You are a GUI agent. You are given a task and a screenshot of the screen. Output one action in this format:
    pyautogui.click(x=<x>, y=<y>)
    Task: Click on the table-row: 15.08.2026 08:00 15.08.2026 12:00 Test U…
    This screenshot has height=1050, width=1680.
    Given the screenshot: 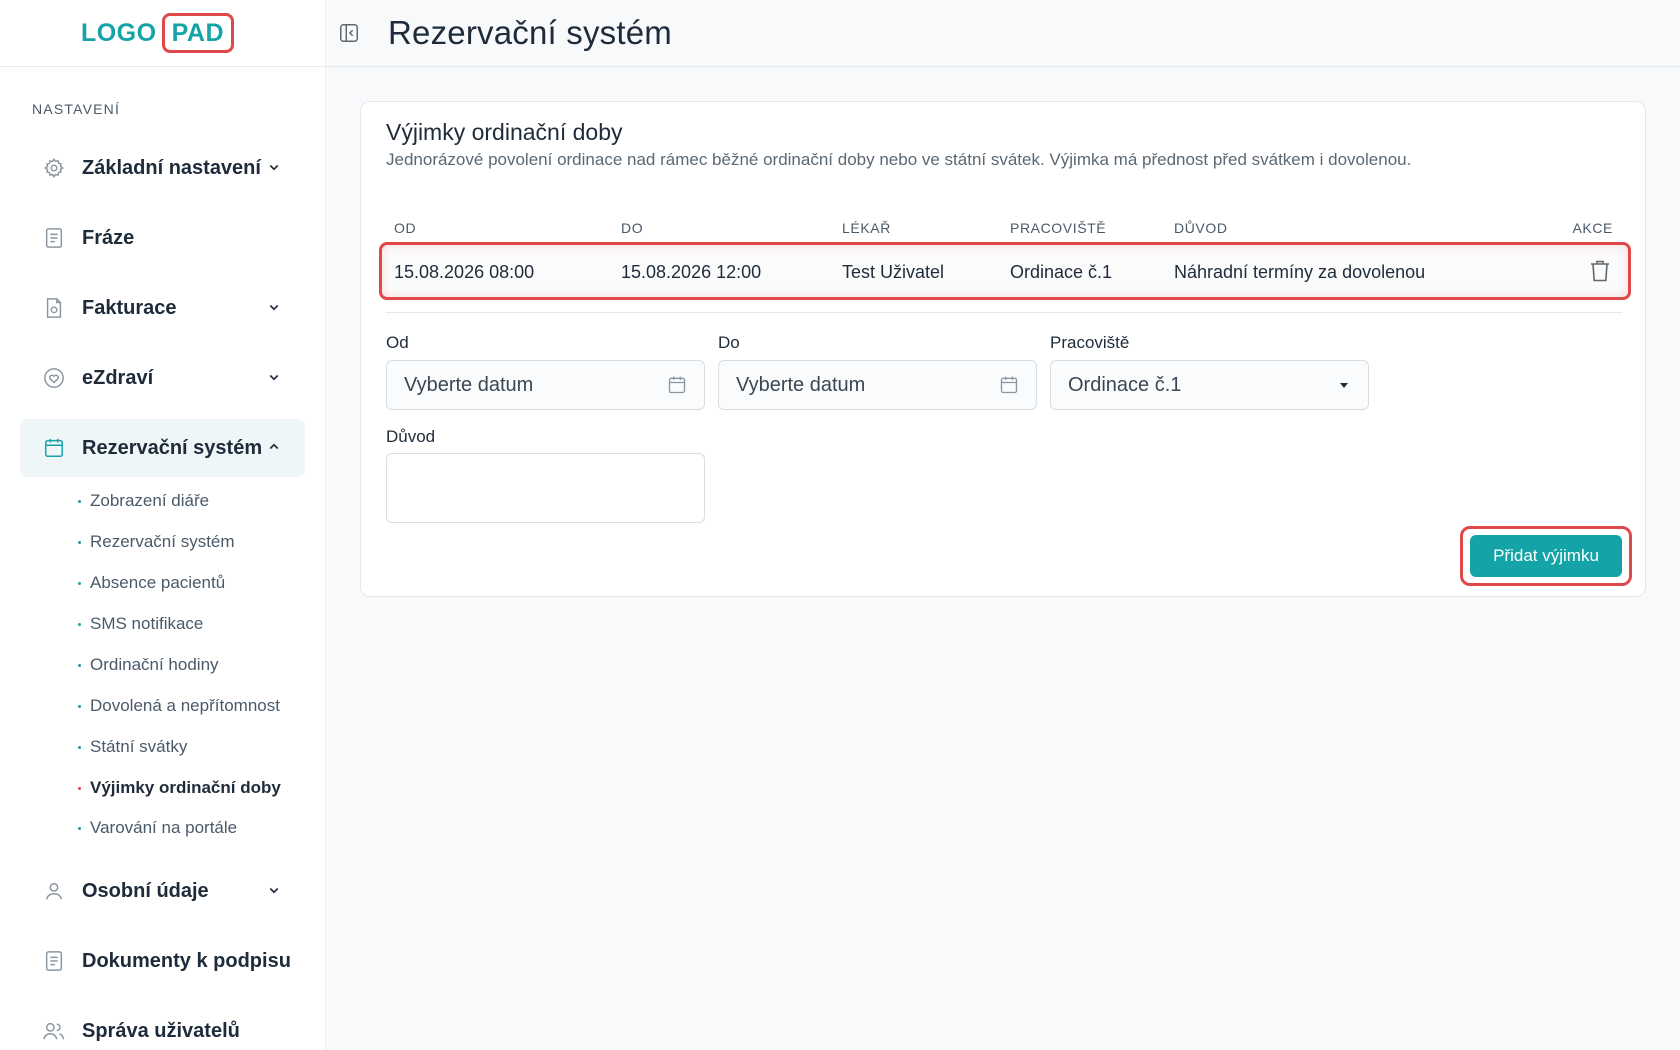 What is the action you would take?
    pyautogui.click(x=1005, y=271)
    